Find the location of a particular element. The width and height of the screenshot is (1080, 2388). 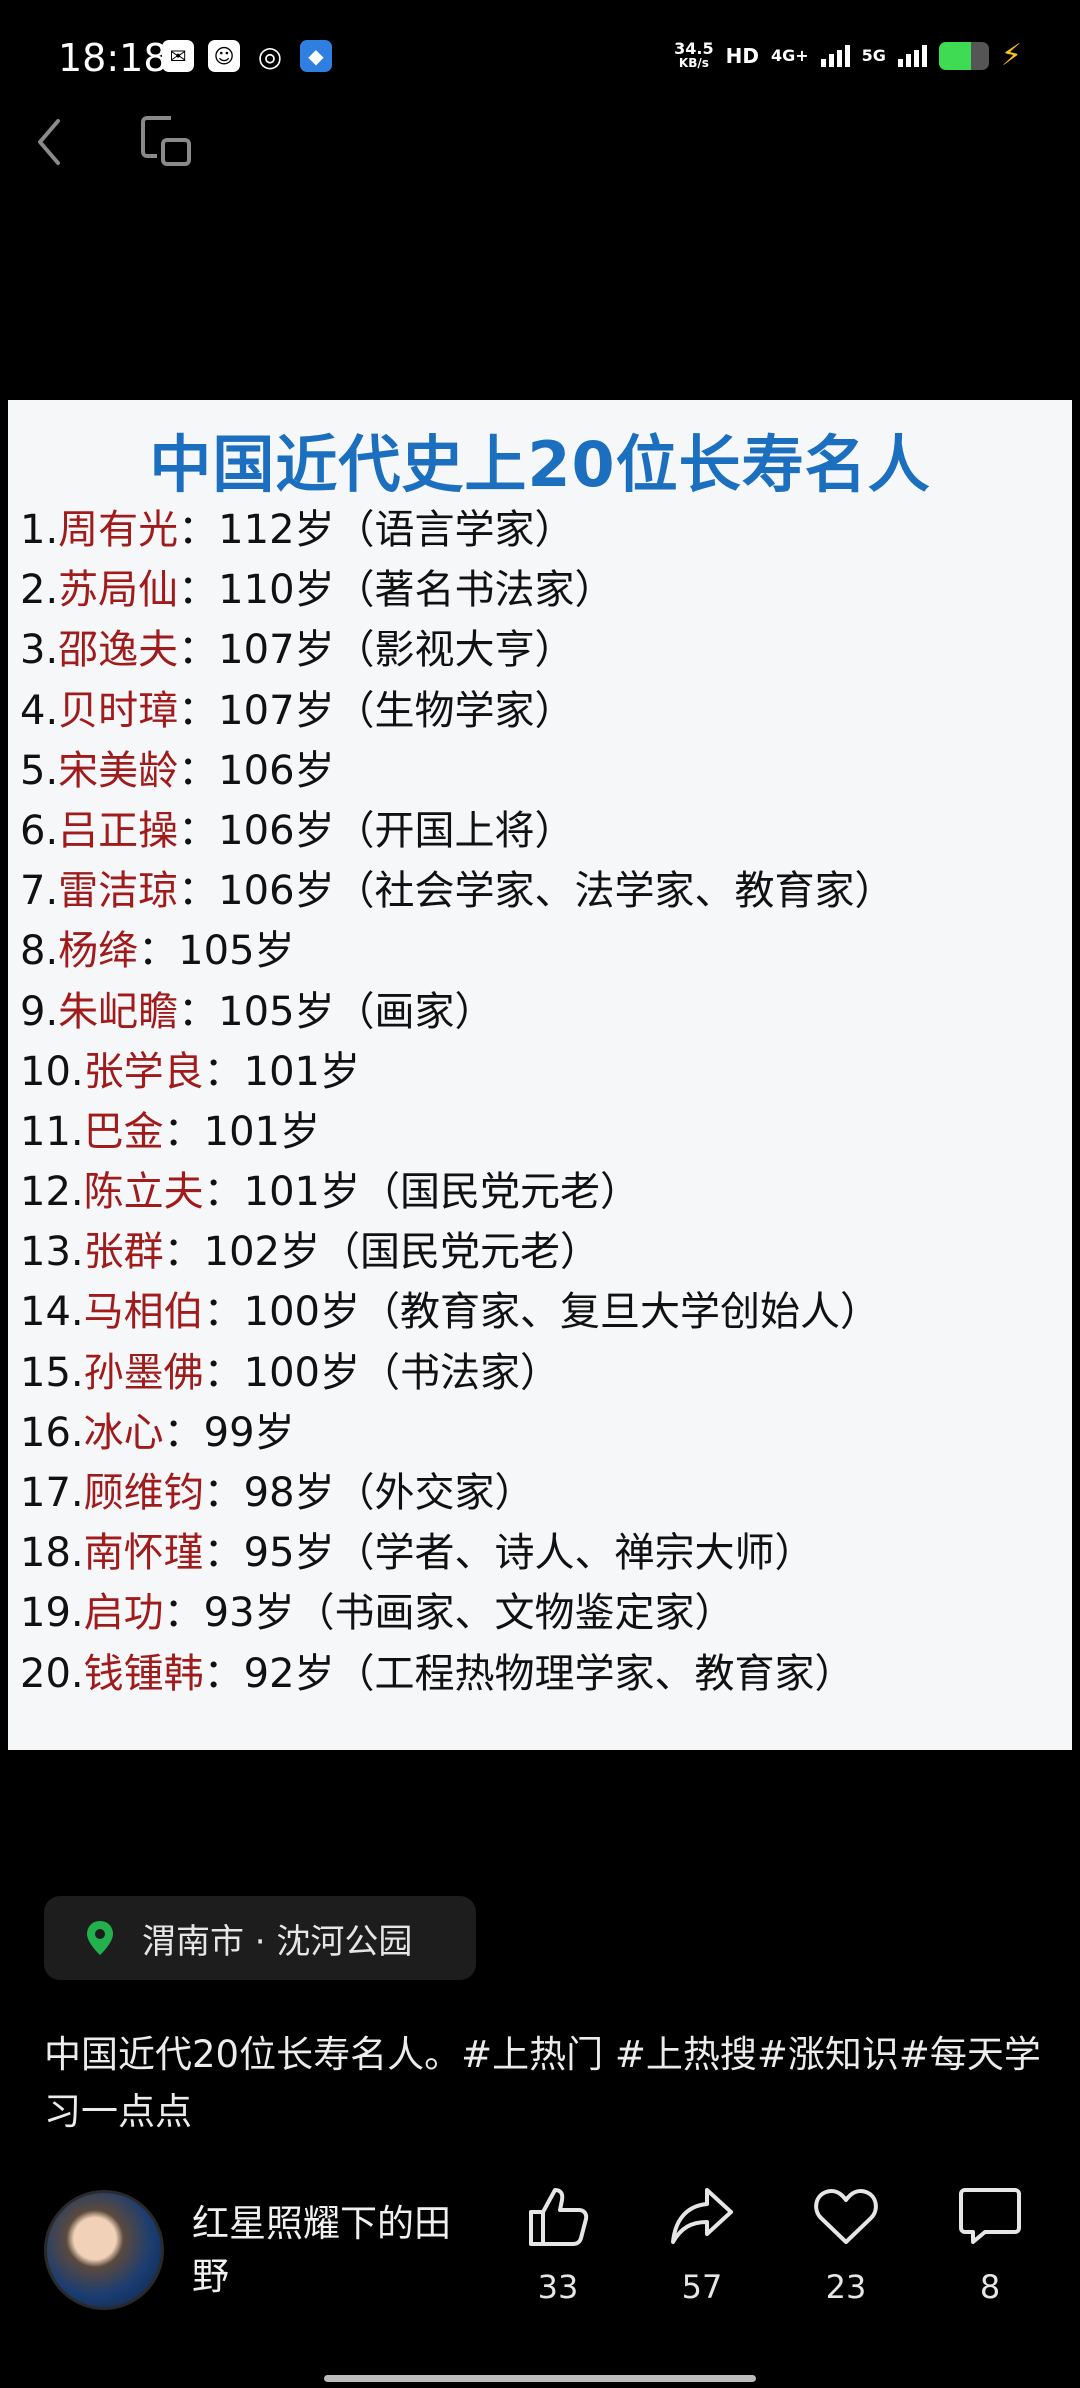

favorite-button: 23 is located at coordinates (846, 2244).